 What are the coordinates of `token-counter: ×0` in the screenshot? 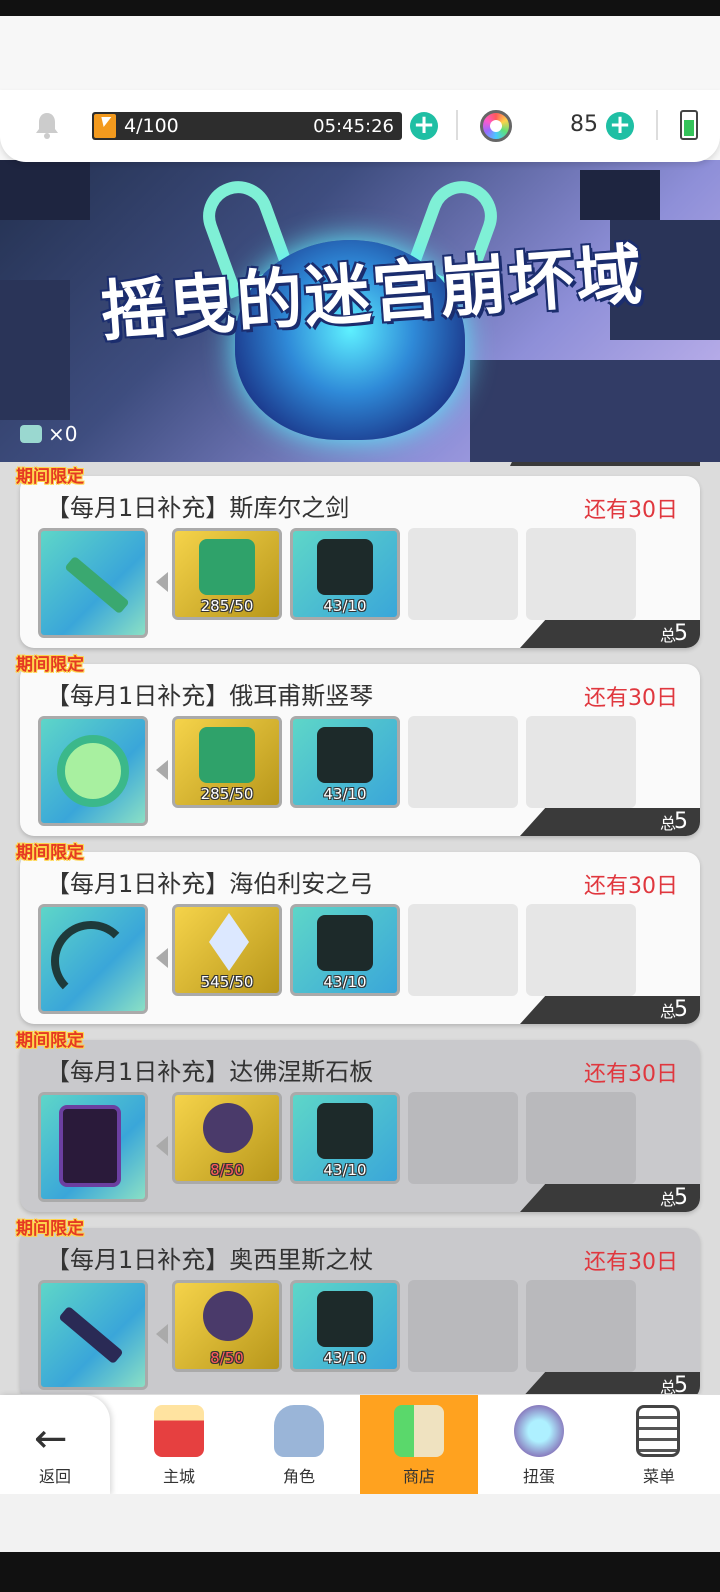 It's located at (48, 434).